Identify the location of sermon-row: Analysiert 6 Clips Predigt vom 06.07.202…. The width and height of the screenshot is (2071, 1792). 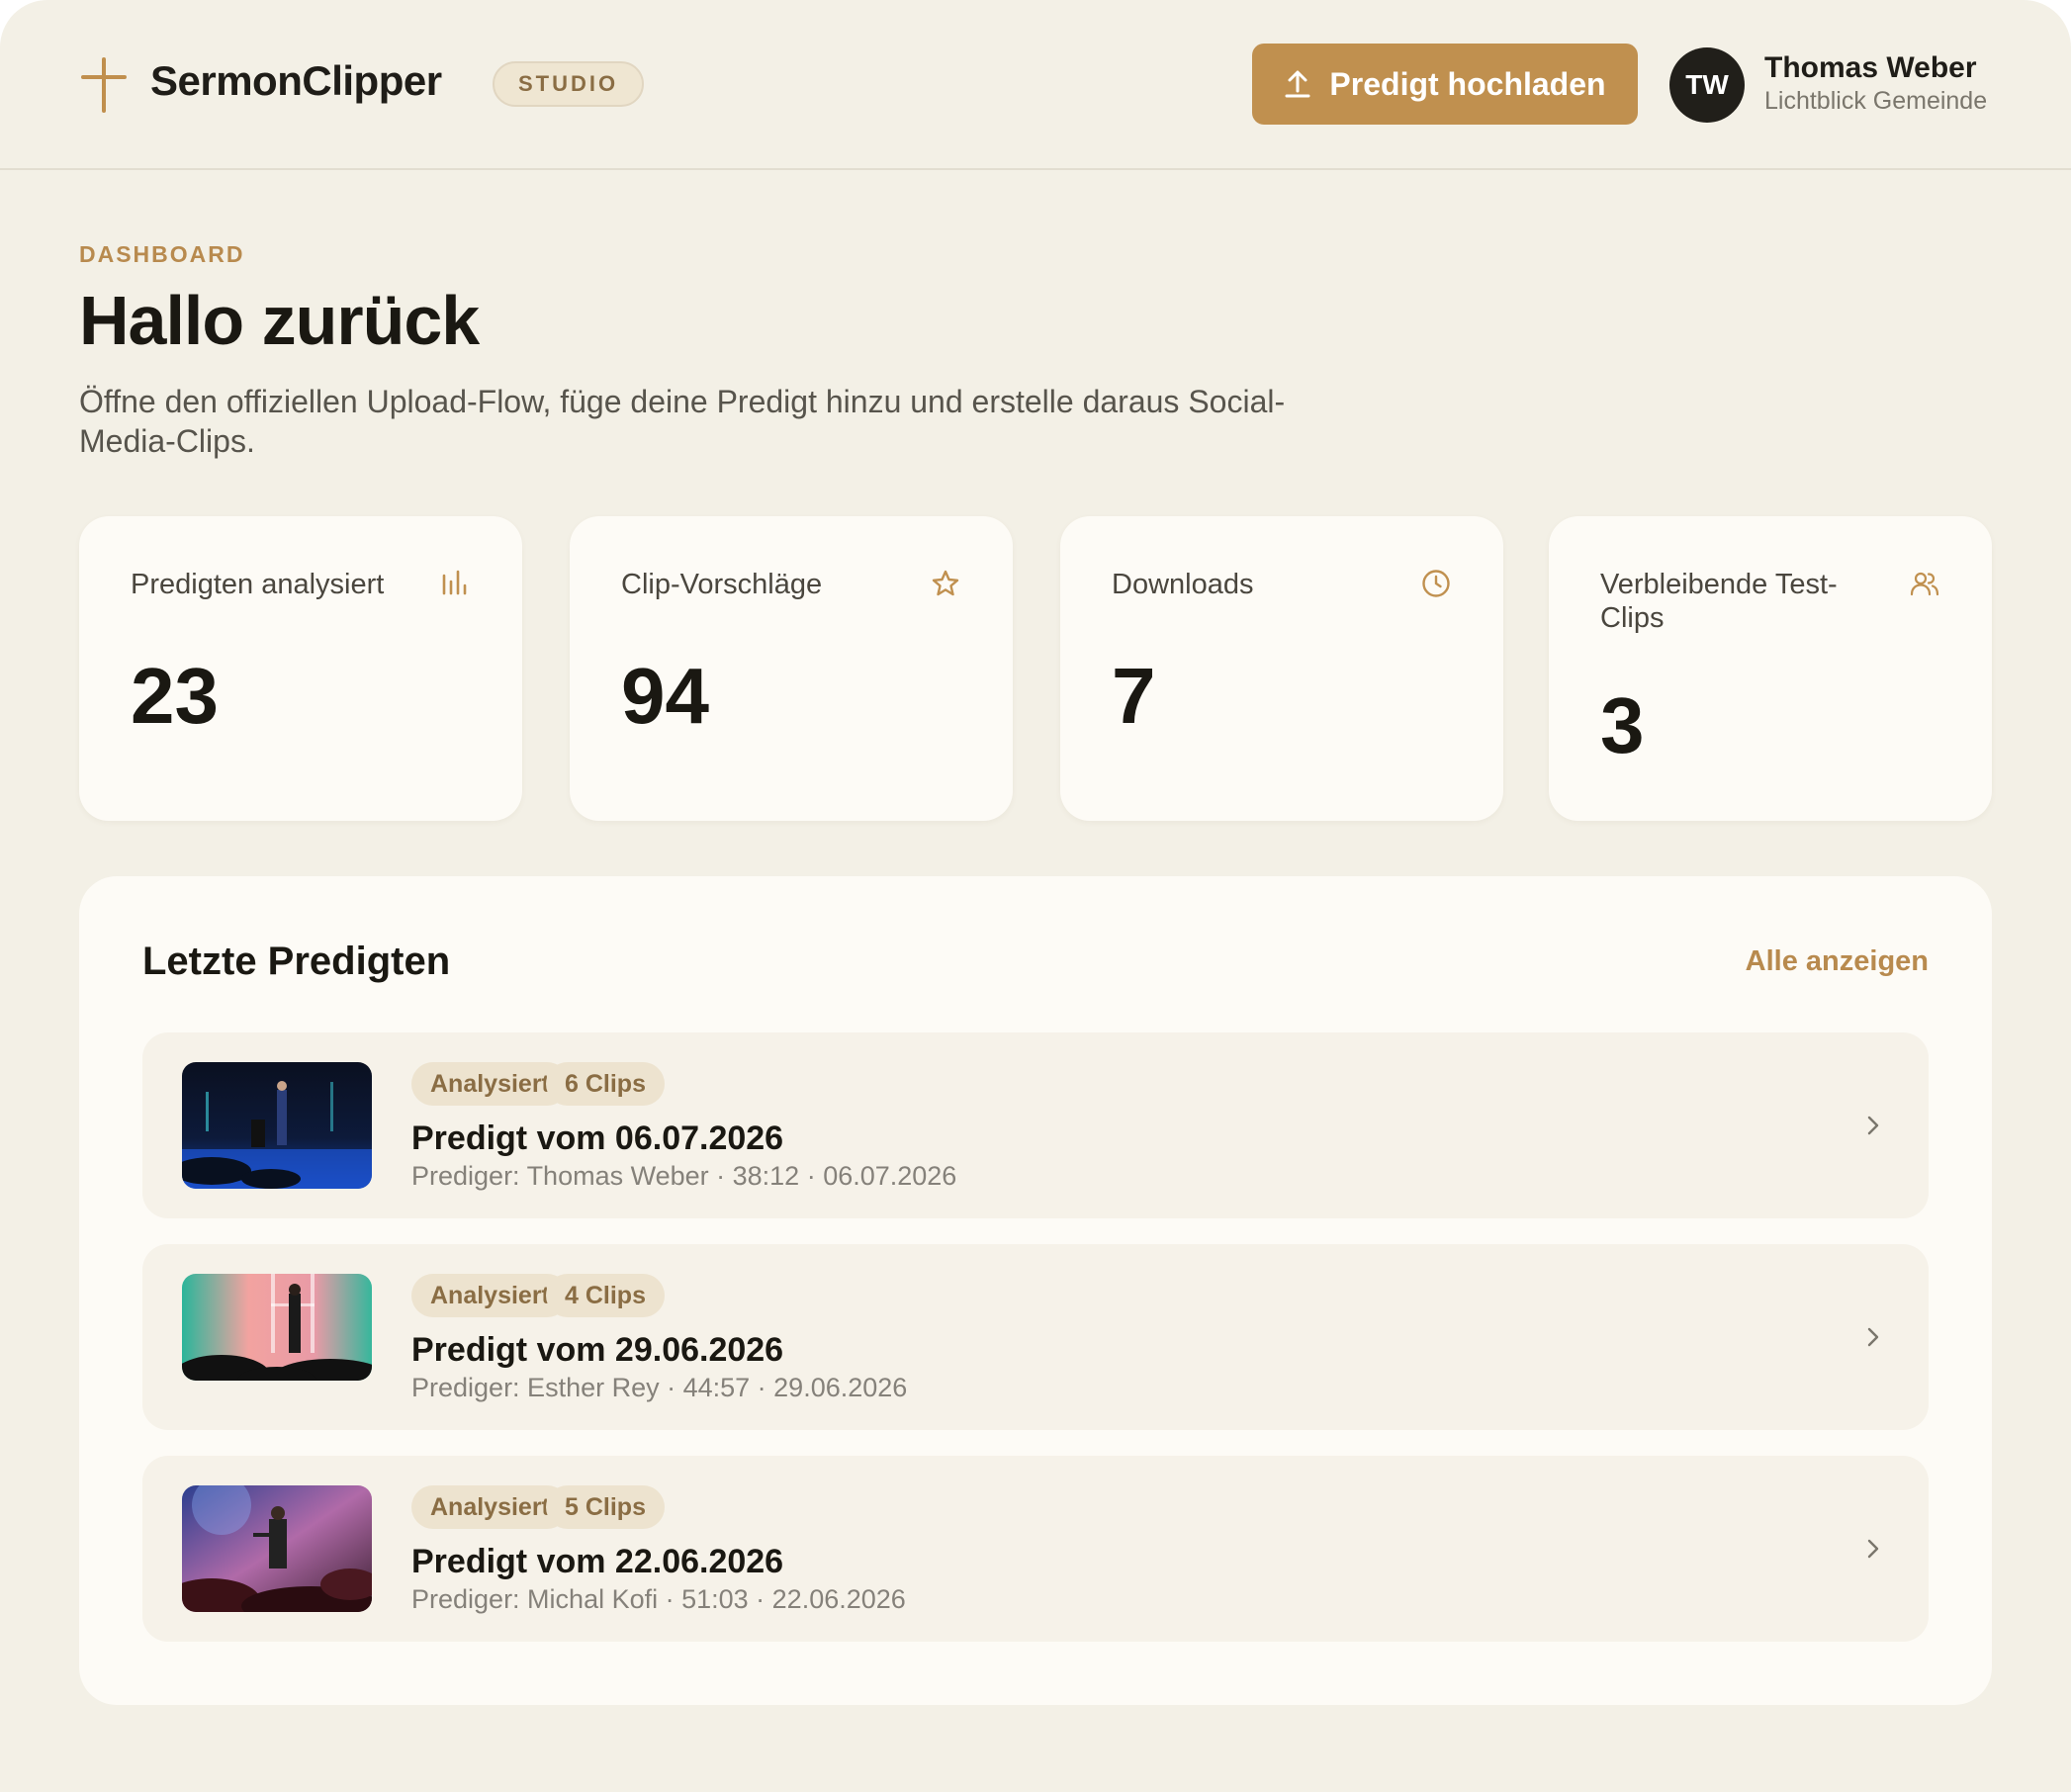
(1035, 1125).